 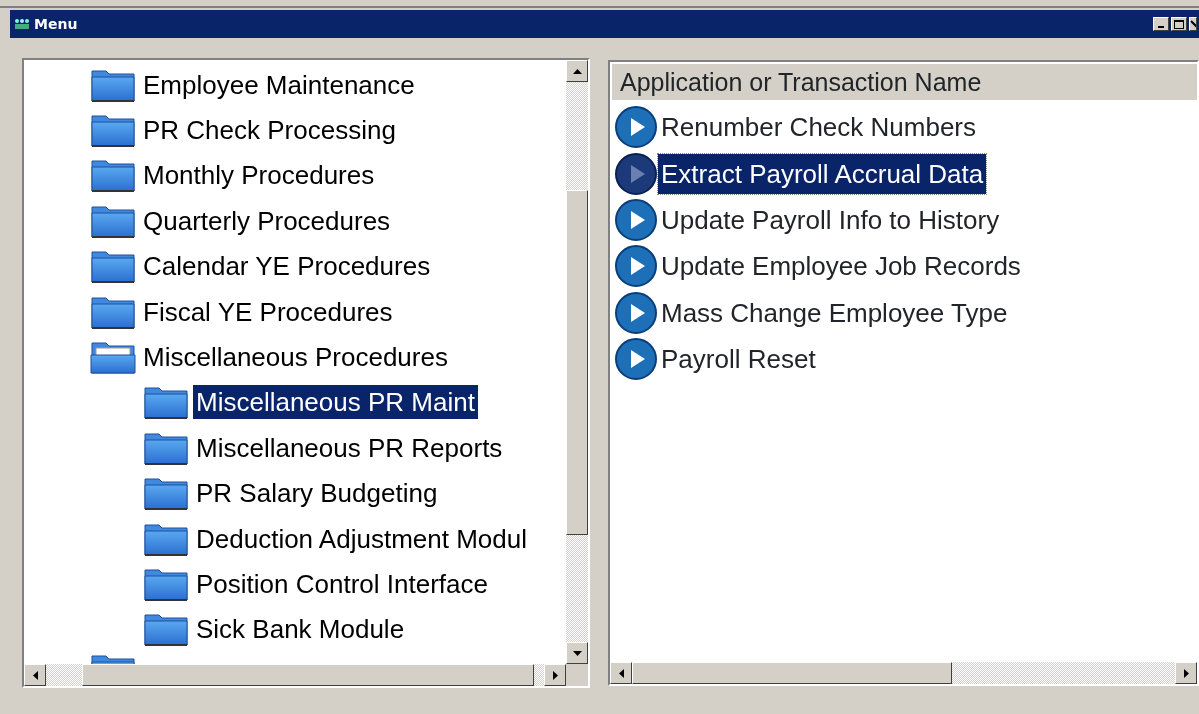 I want to click on transaction-item: Renumber Check Numbers, so click(x=818, y=127).